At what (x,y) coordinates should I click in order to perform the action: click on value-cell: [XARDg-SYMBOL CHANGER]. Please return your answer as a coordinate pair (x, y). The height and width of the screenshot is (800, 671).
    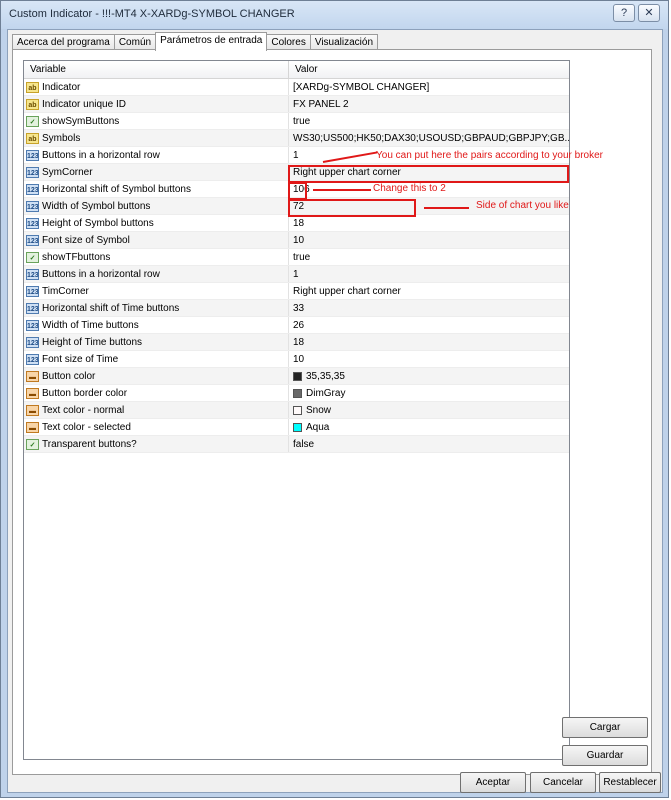
    Looking at the image, I should click on (429, 87).